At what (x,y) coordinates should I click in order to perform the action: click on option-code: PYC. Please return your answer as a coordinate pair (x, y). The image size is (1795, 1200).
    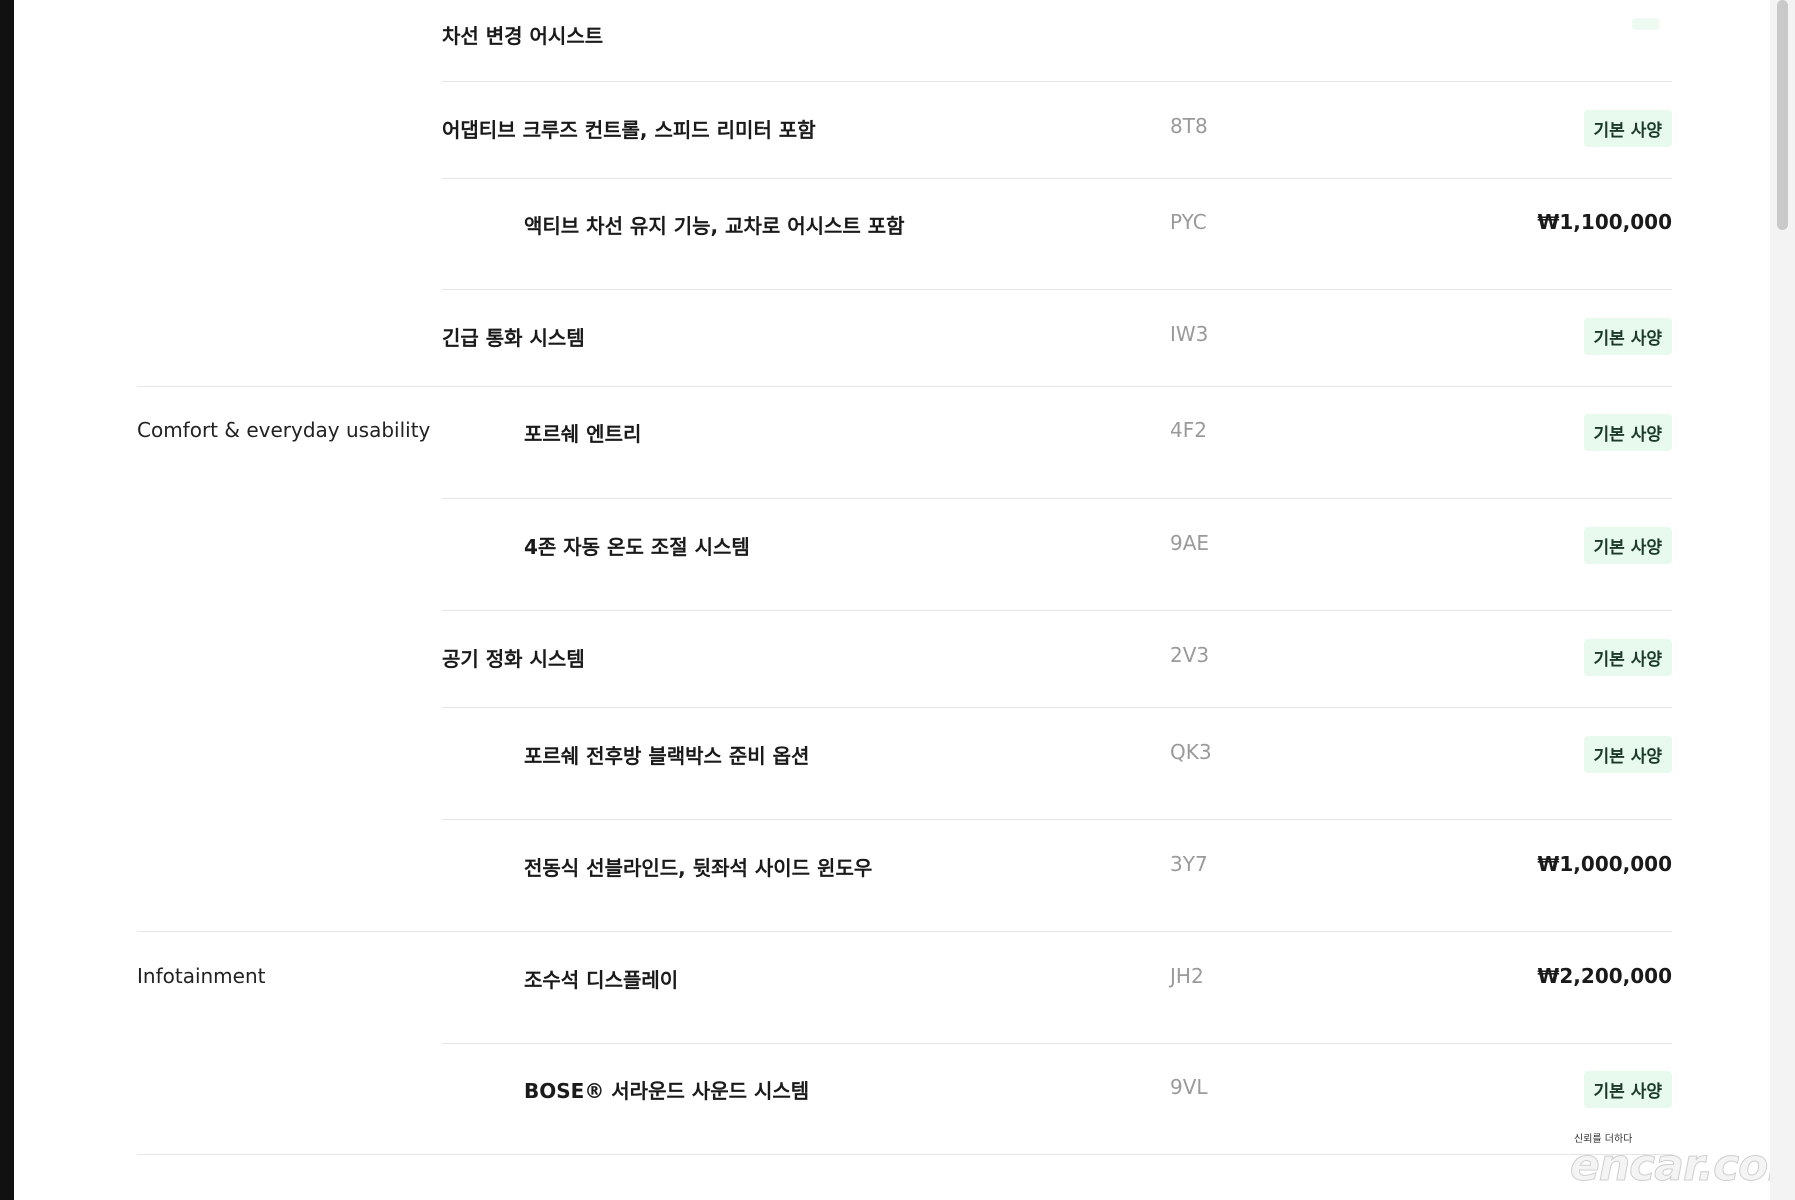
    Looking at the image, I should click on (1188, 222).